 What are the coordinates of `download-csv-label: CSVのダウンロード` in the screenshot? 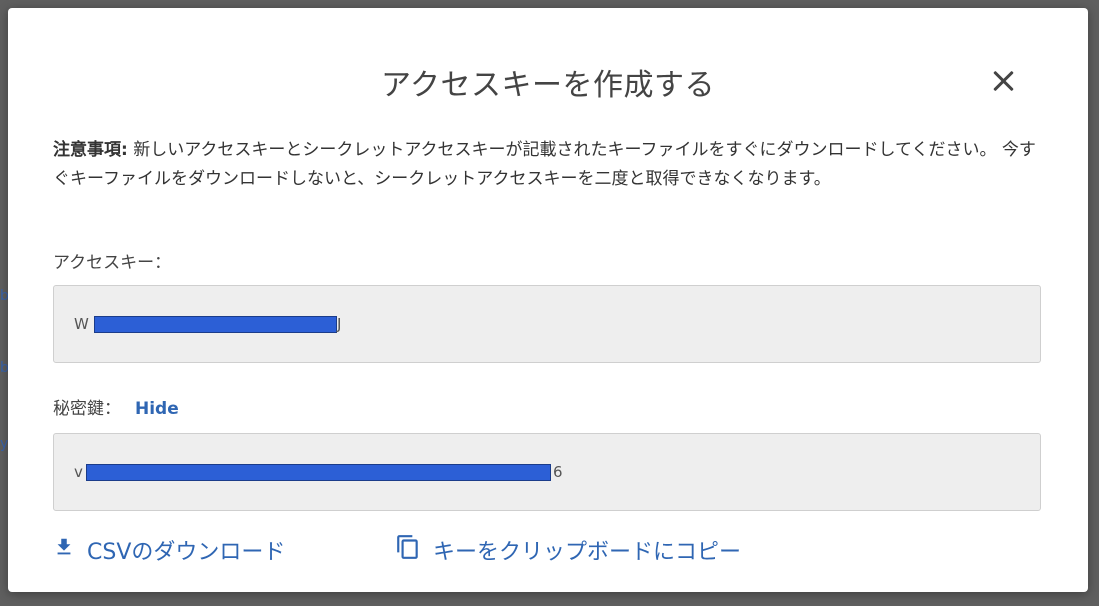 It's located at (186, 552).